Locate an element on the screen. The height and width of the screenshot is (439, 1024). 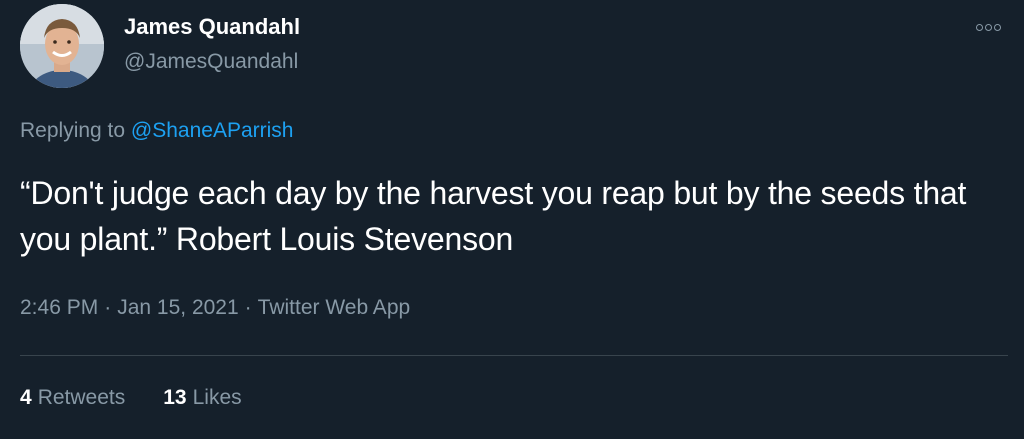
display-name: James Quandahl is located at coordinates (212, 27).